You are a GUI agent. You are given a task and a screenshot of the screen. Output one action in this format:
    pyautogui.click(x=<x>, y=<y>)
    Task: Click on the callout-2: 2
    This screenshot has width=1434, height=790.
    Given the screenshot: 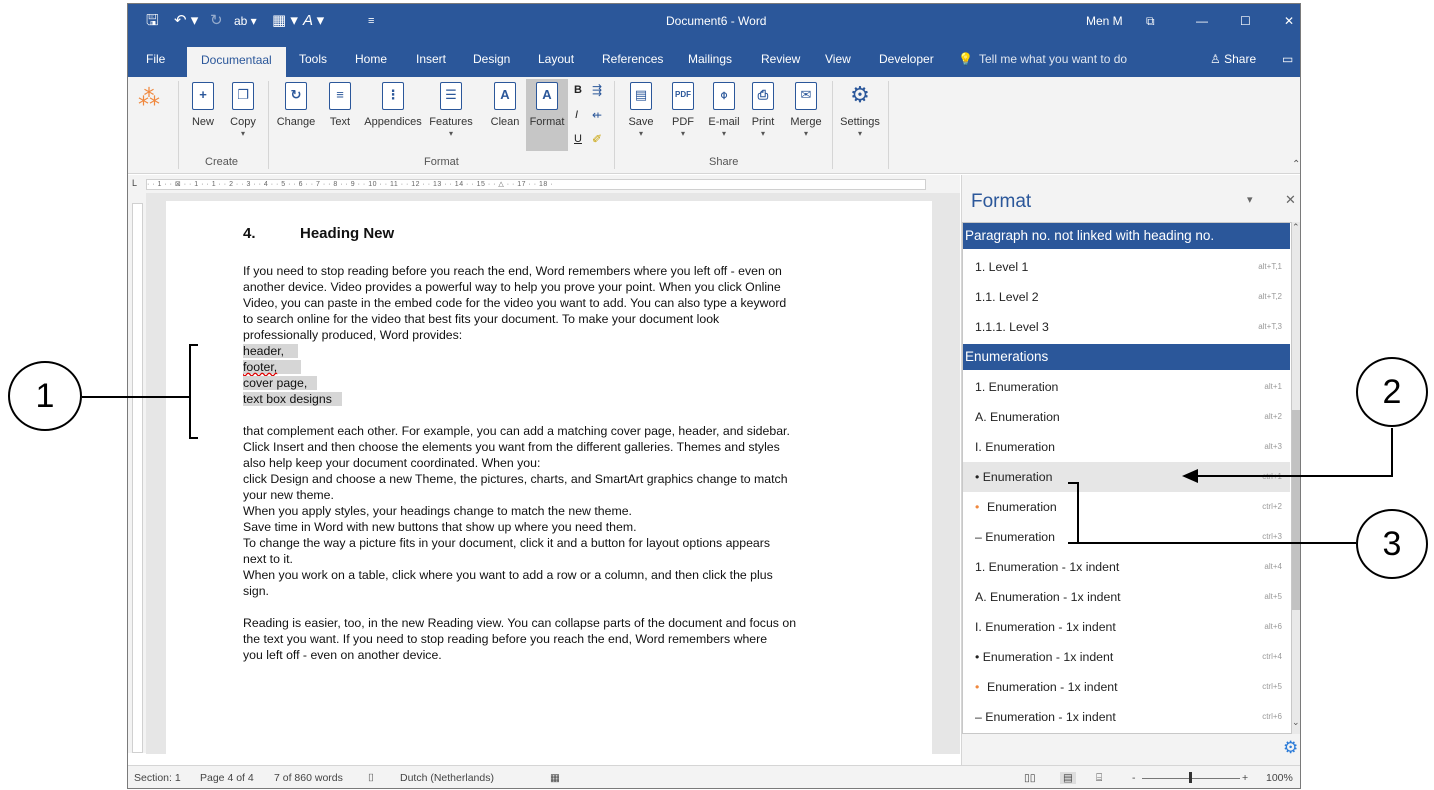 What is the action you would take?
    pyautogui.click(x=1392, y=392)
    